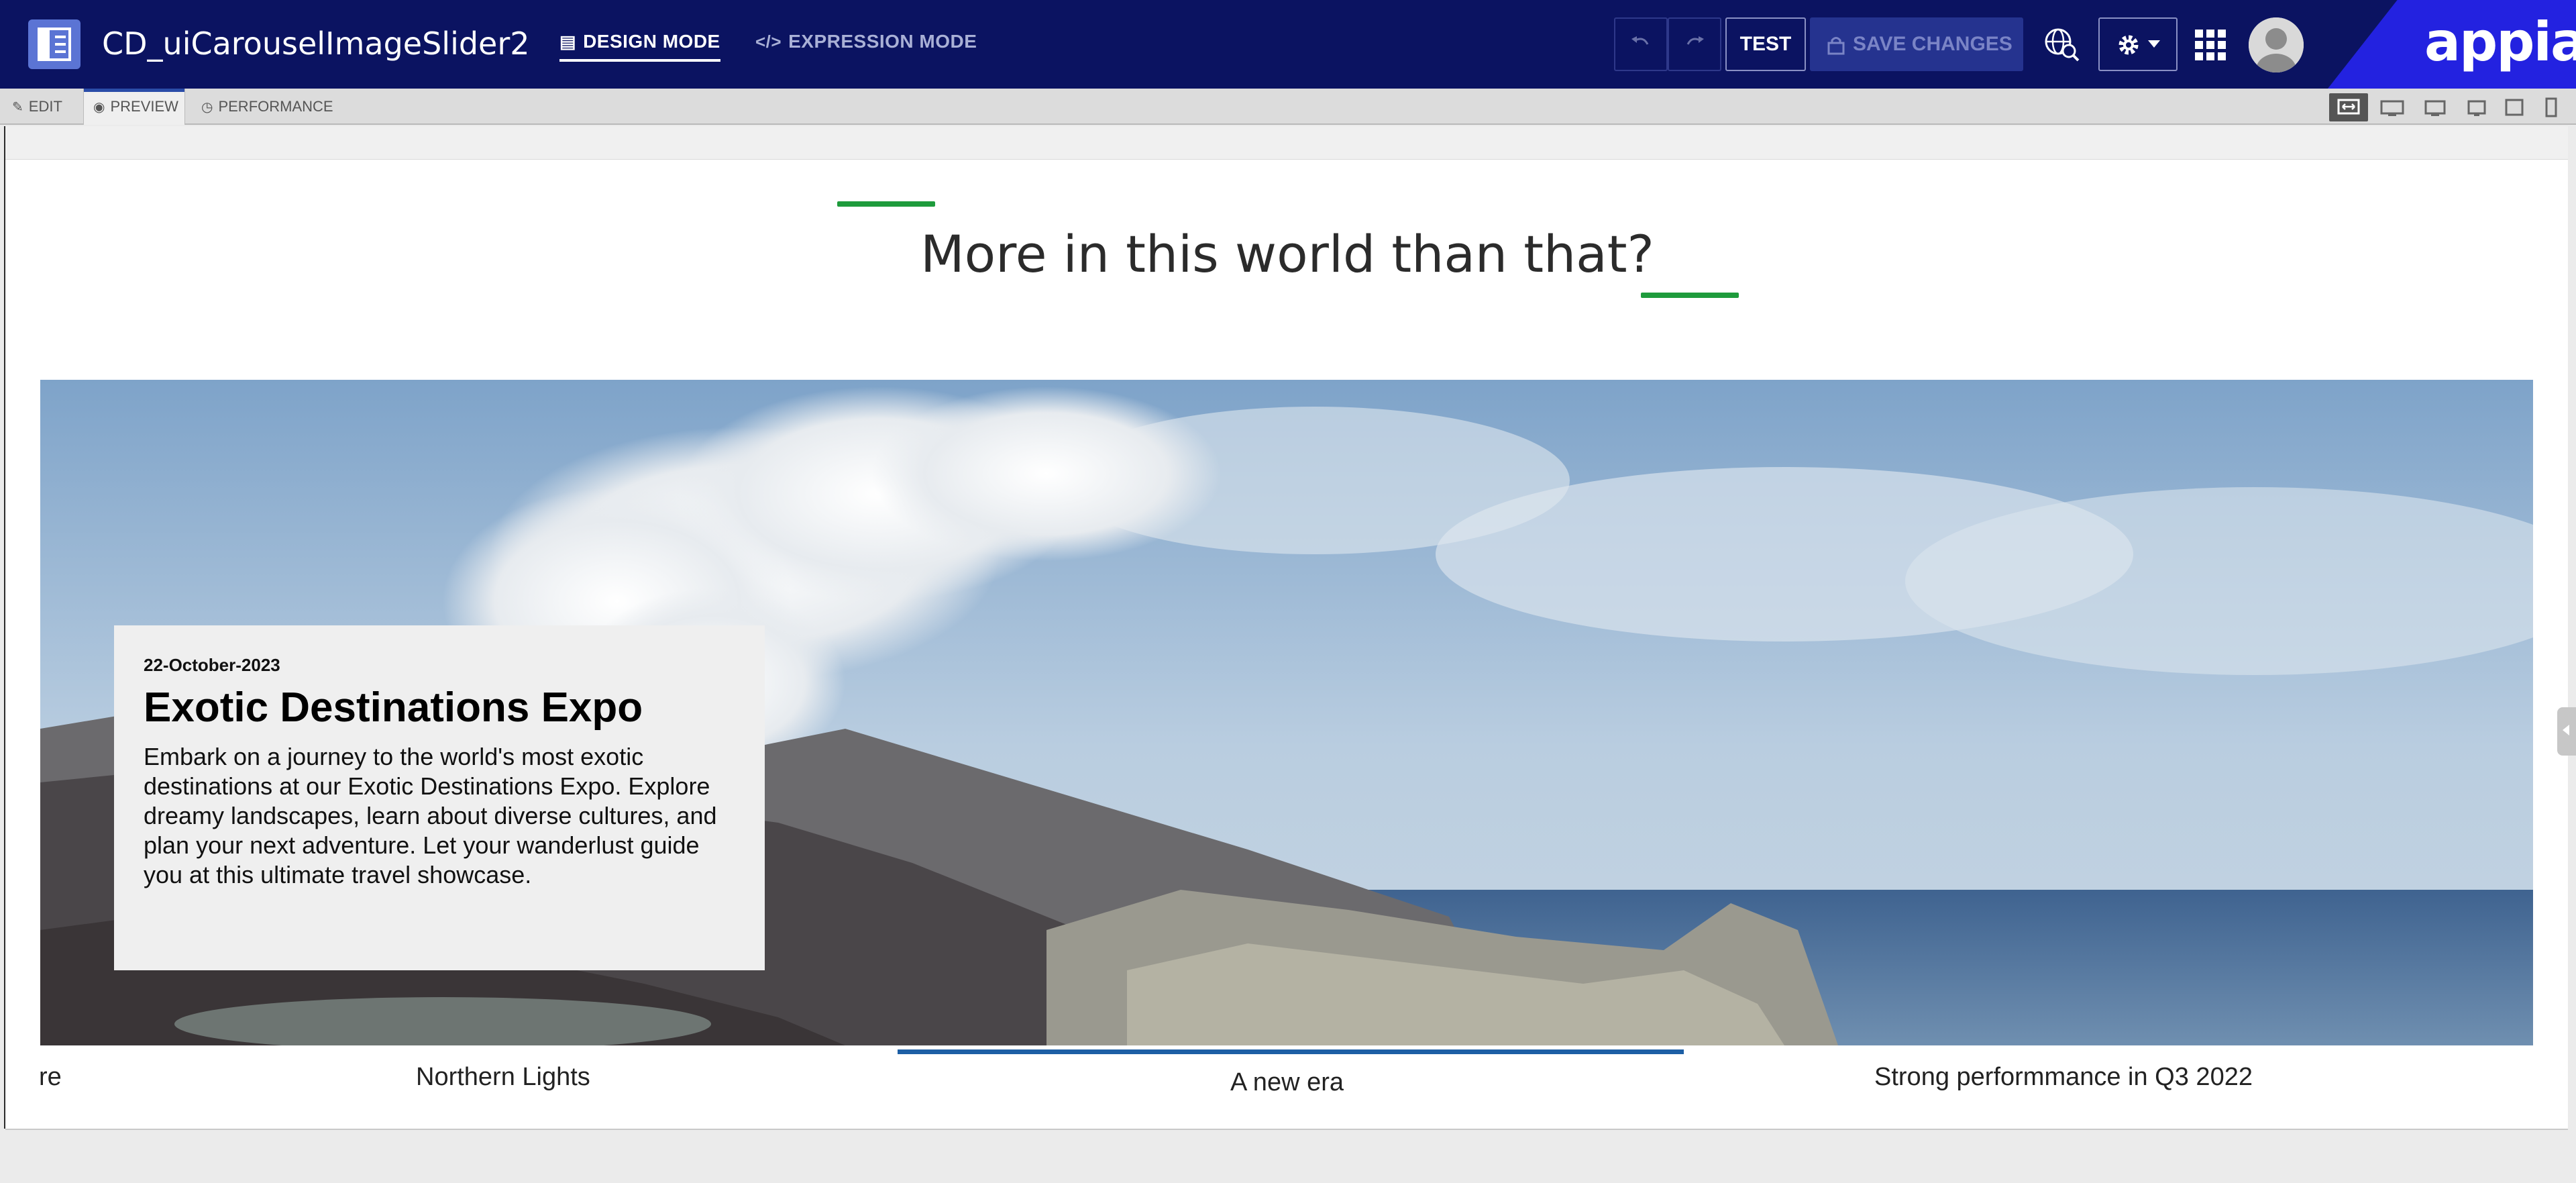 The height and width of the screenshot is (1183, 2576). Describe the element at coordinates (2154, 44) in the screenshot. I see `chevron-down-icon` at that location.